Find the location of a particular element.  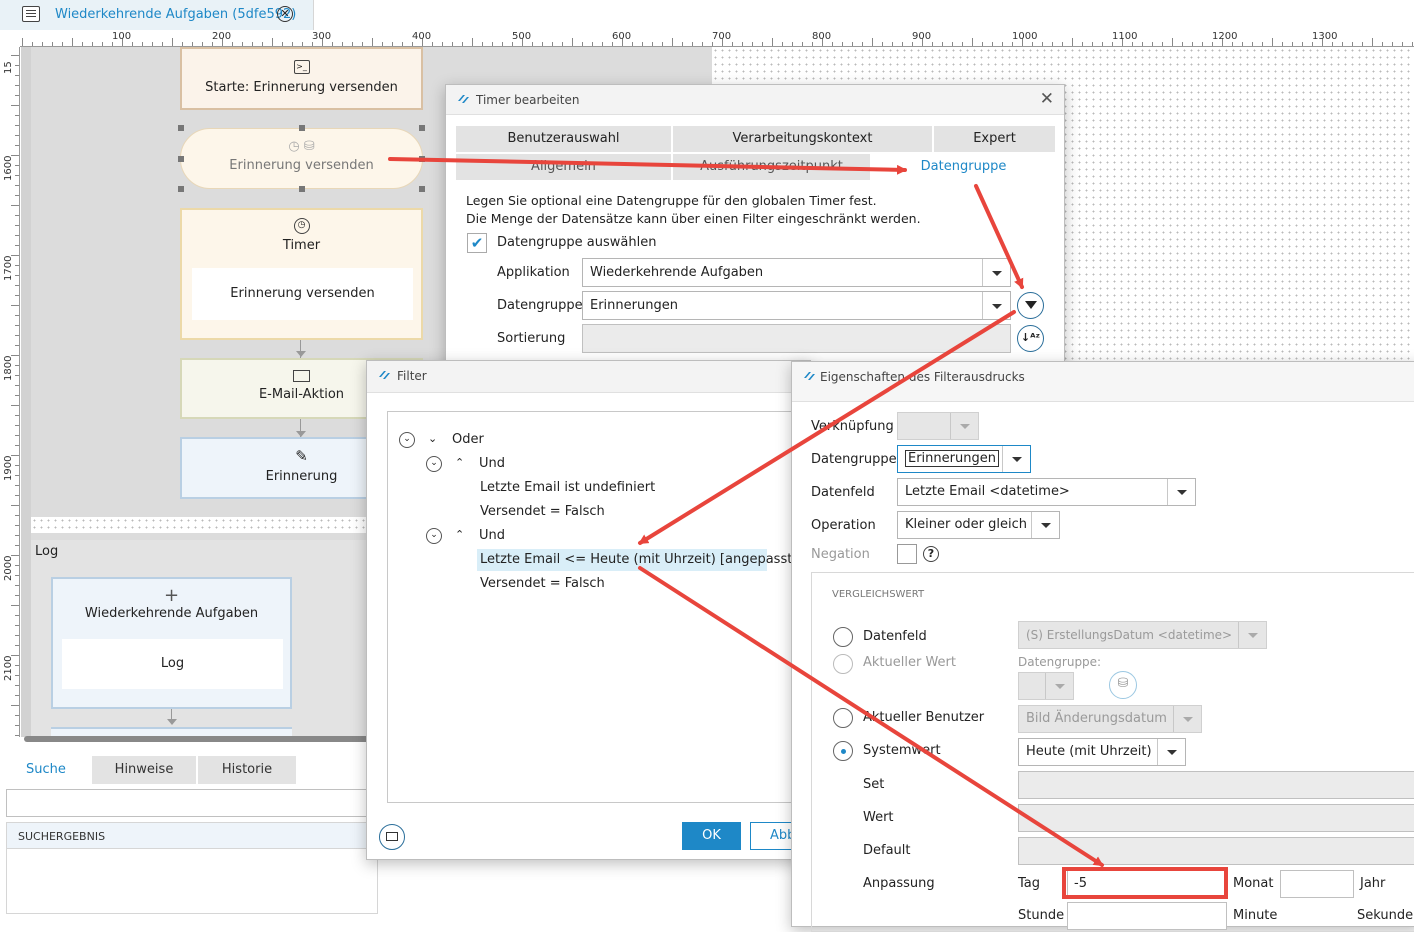

tab-datengruppe: Datengruppe is located at coordinates (963, 167).